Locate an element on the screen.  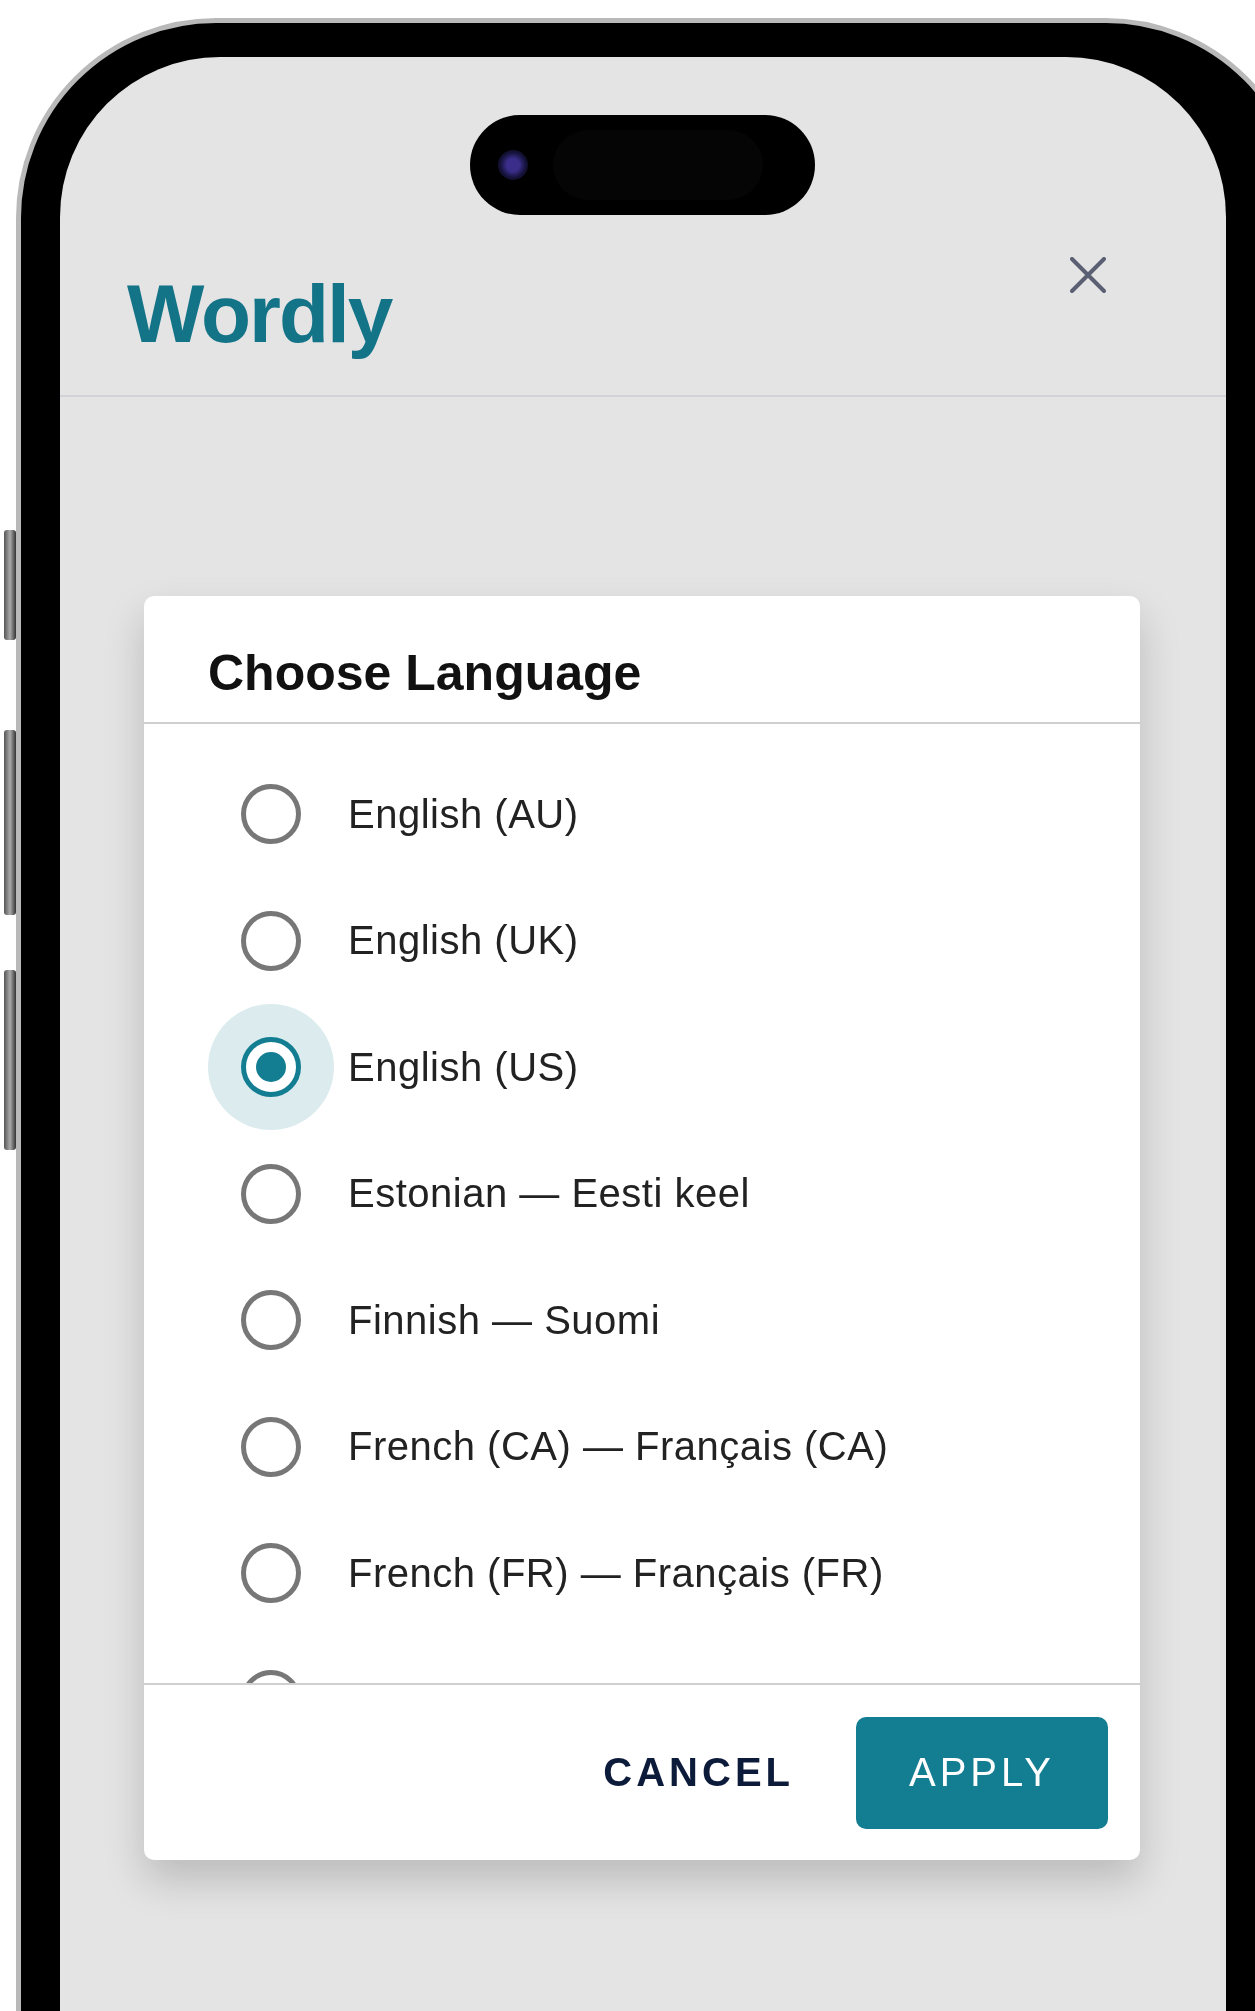
language-option: English (UK) is located at coordinates (463, 941).